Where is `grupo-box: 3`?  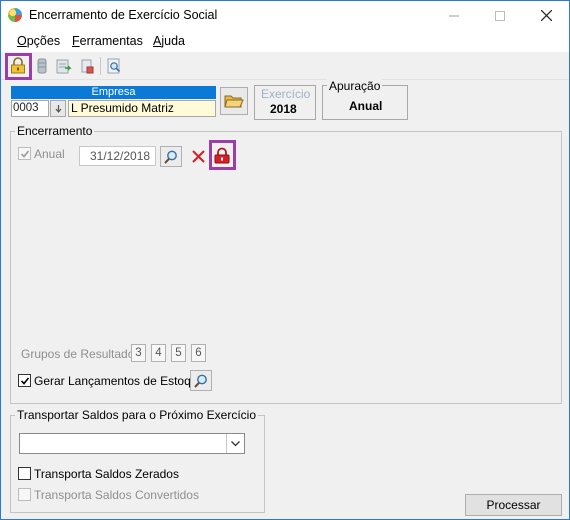
grupo-box: 3 is located at coordinates (138, 353).